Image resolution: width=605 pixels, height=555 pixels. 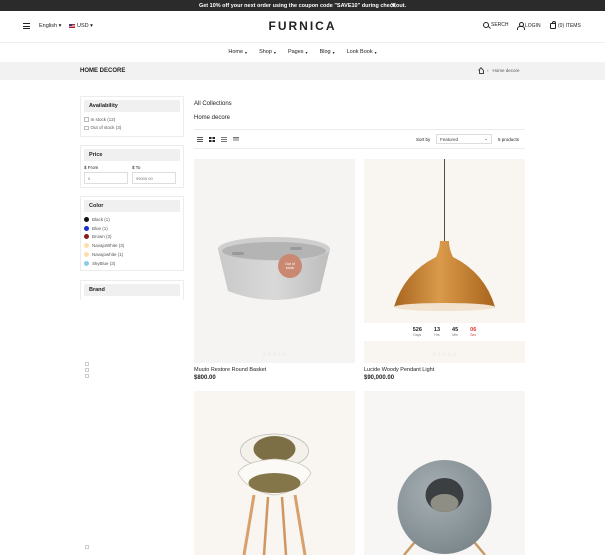 What do you see at coordinates (213, 104) in the screenshot?
I see `collection-link: All Collections` at bounding box center [213, 104].